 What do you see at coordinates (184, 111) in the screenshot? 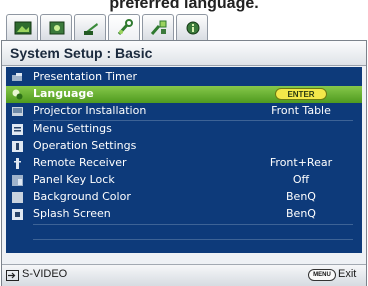
I see `menu-item-projector-installation: Projector Installation Front Table` at bounding box center [184, 111].